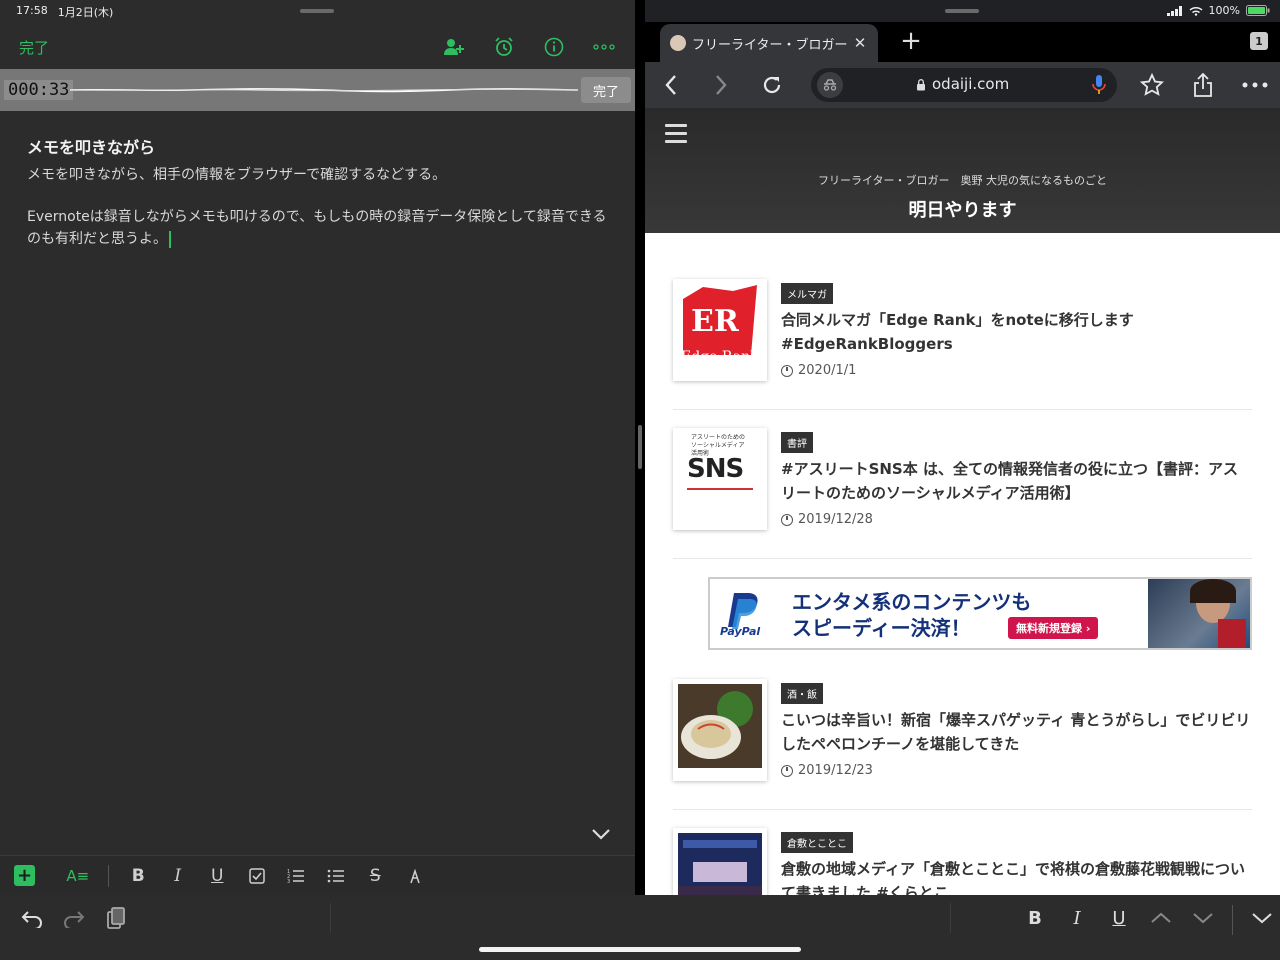  I want to click on address-bar: odaiji.com, so click(964, 85).